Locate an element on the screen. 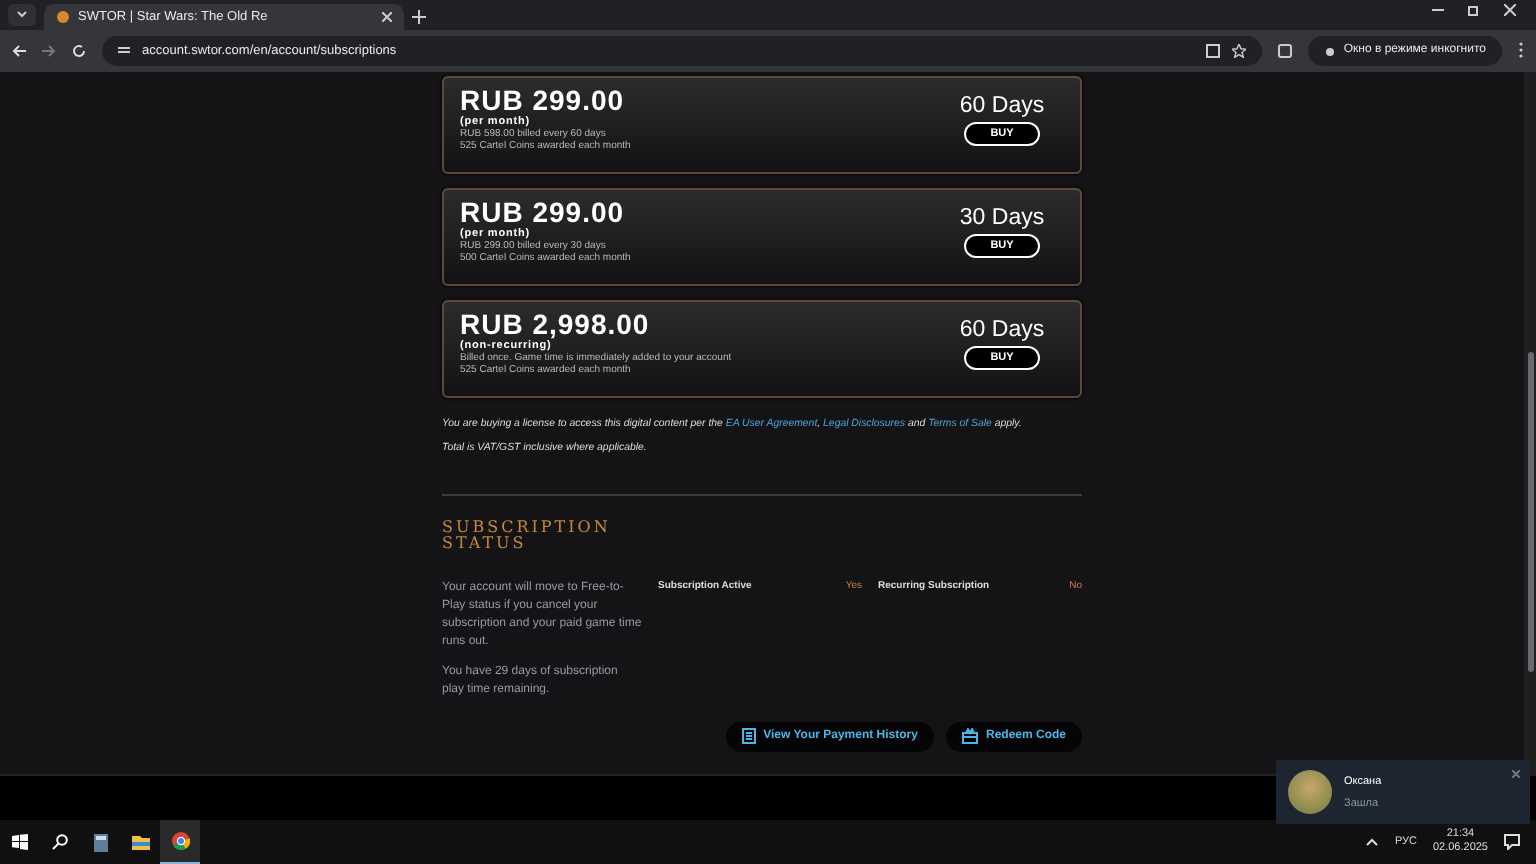 Image resolution: width=1536 pixels, height=864 pixels. plan-duration: 30 Days is located at coordinates (1002, 218).